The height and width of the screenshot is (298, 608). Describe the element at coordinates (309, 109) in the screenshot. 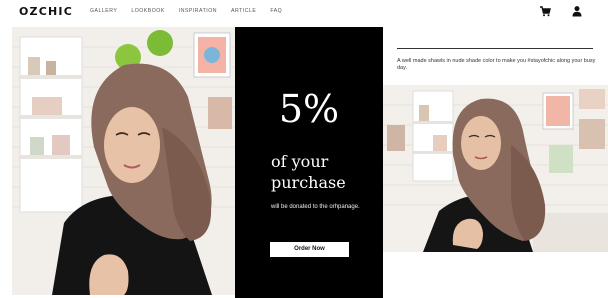

I see `promo-percent: 5%` at that location.